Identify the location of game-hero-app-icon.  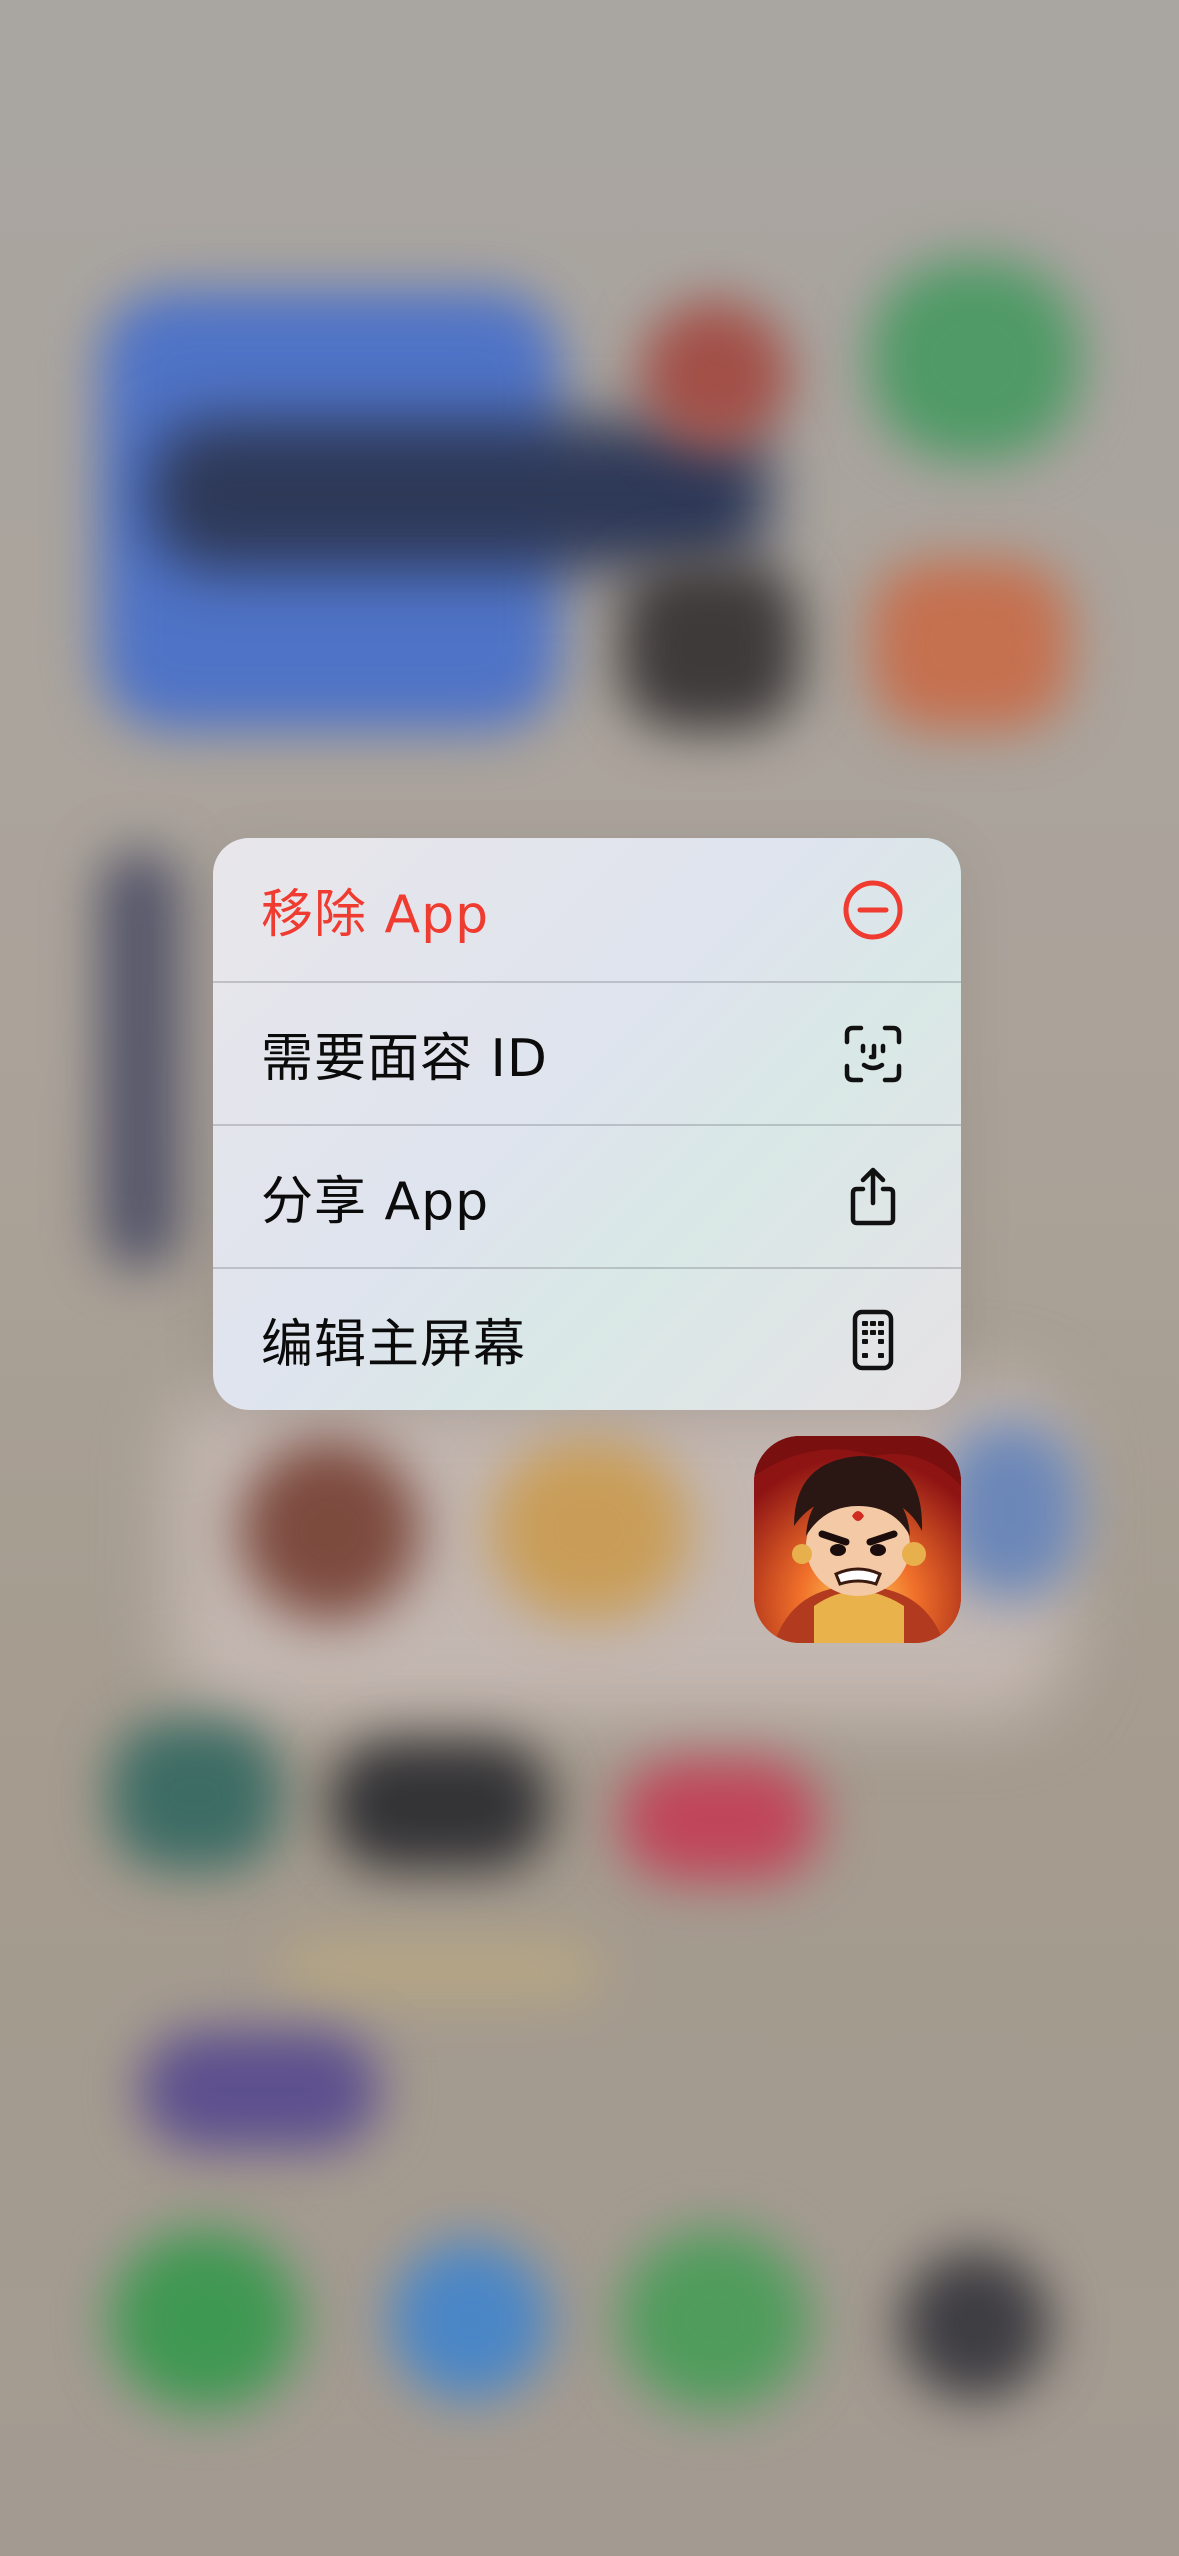
(857, 1539).